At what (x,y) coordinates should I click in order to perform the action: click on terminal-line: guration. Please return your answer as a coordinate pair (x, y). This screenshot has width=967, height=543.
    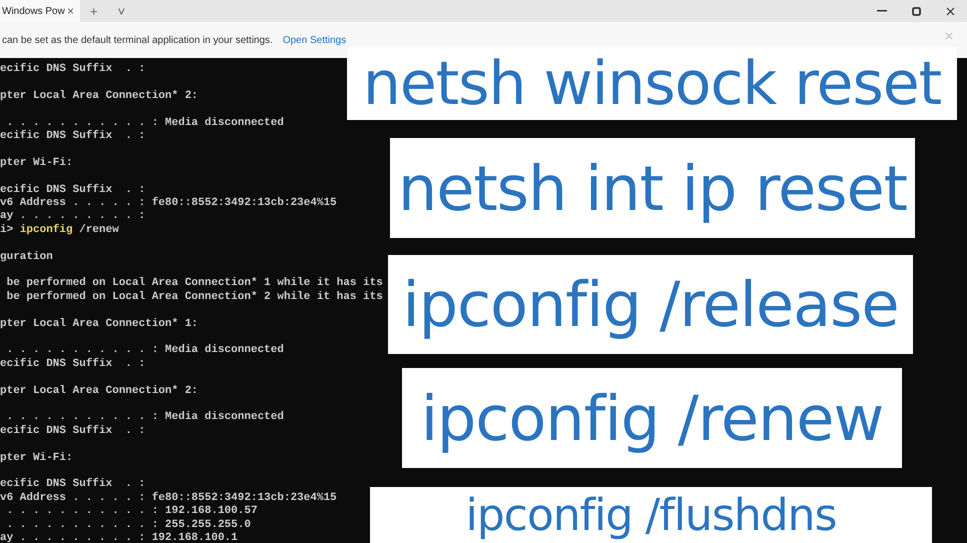
    Looking at the image, I should click on (27, 257).